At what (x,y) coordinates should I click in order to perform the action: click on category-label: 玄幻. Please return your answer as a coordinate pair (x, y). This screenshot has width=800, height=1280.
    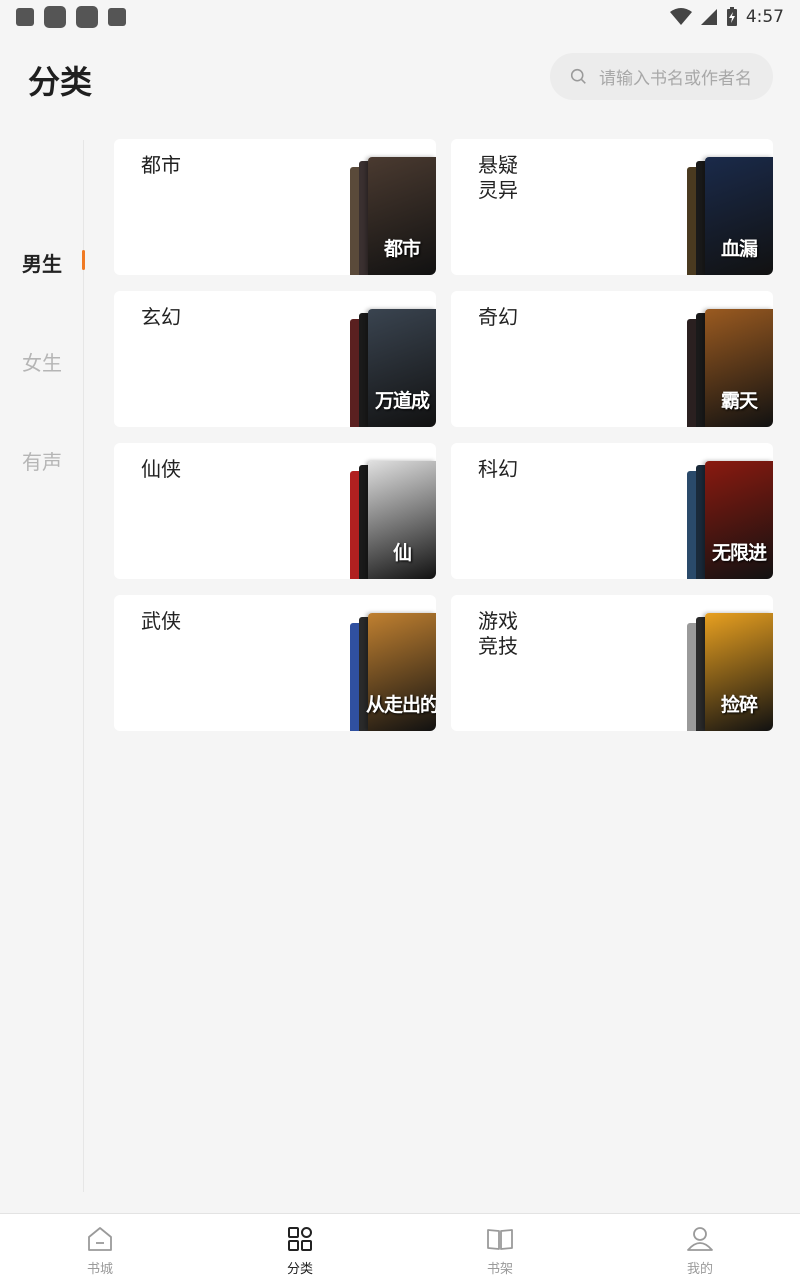
    Looking at the image, I should click on (161, 317).